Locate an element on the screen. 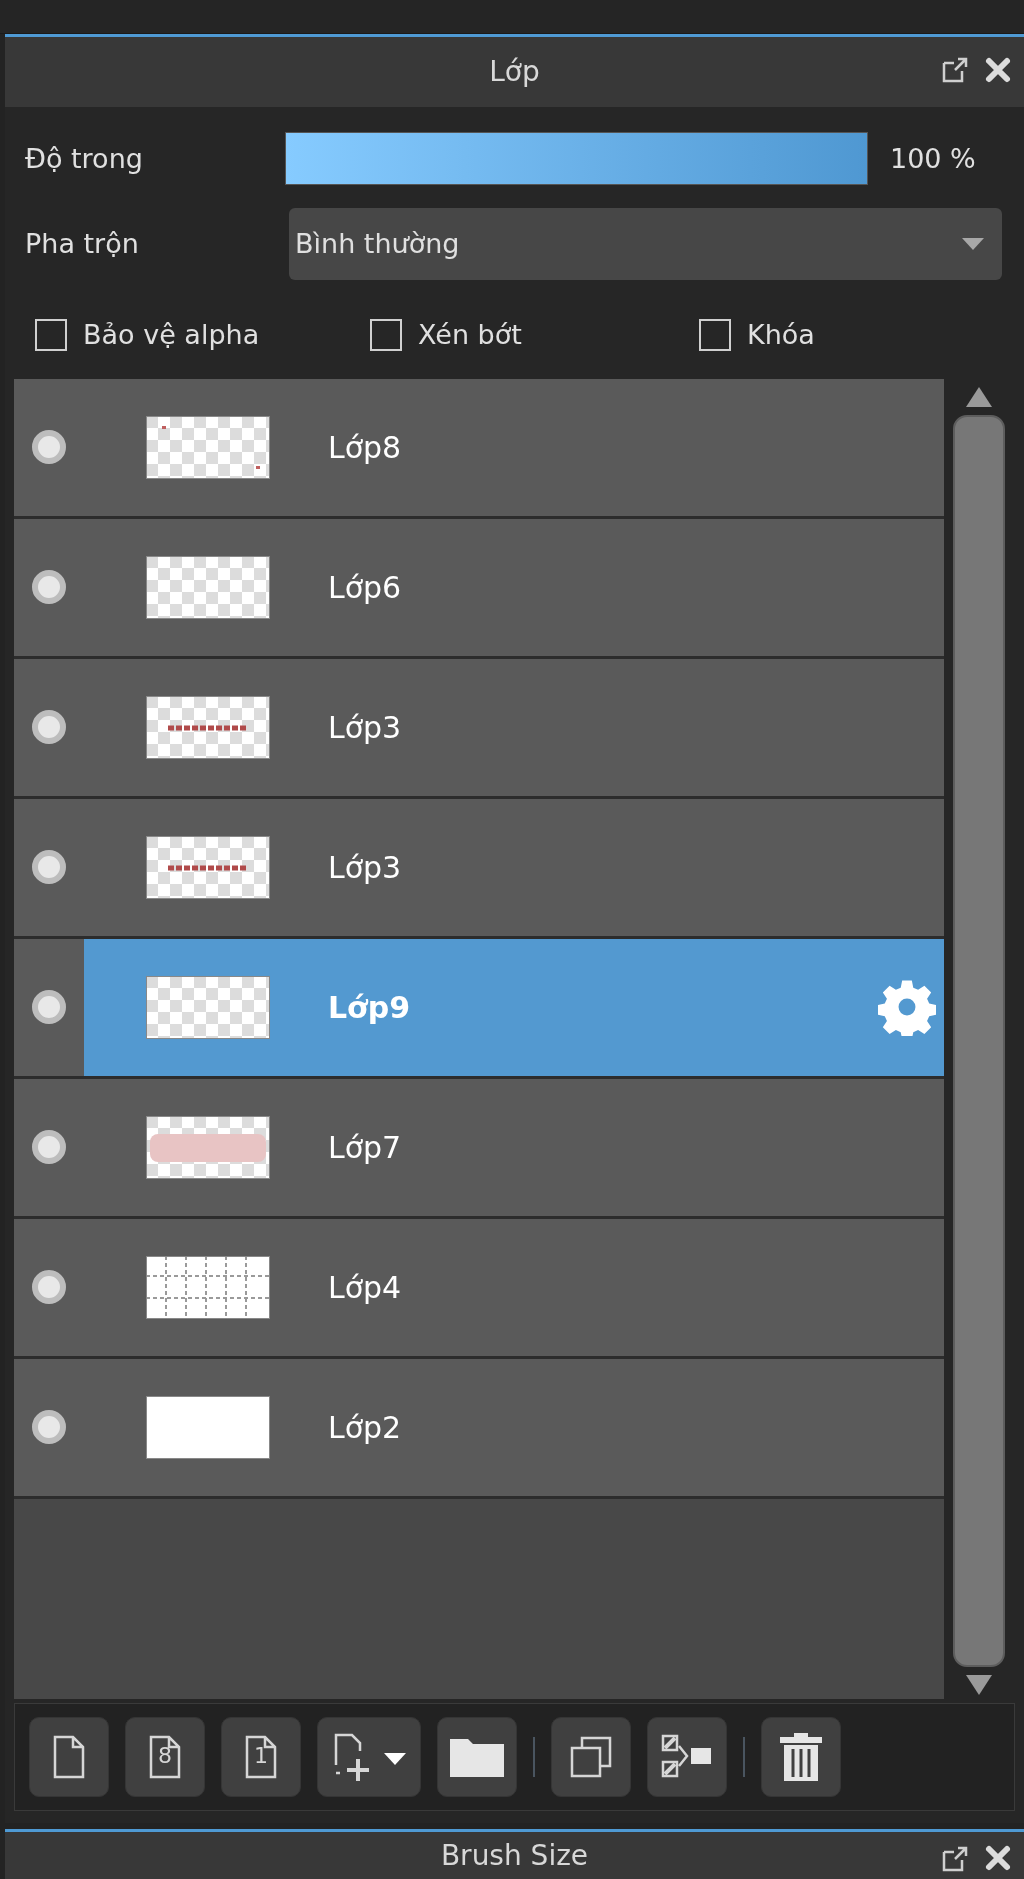  delete-button is located at coordinates (801, 1756).